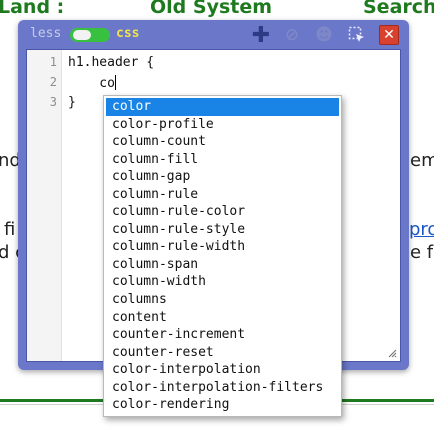  I want to click on resize-grip-icon, so click(392, 353).